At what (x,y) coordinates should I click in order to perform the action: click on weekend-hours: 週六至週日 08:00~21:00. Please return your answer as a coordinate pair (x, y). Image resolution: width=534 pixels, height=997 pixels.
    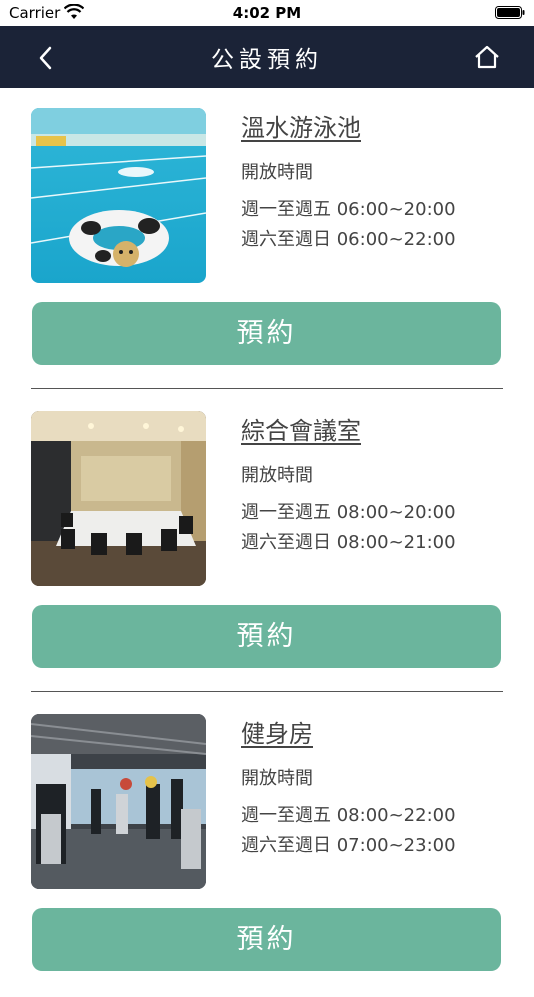
    Looking at the image, I should click on (348, 542).